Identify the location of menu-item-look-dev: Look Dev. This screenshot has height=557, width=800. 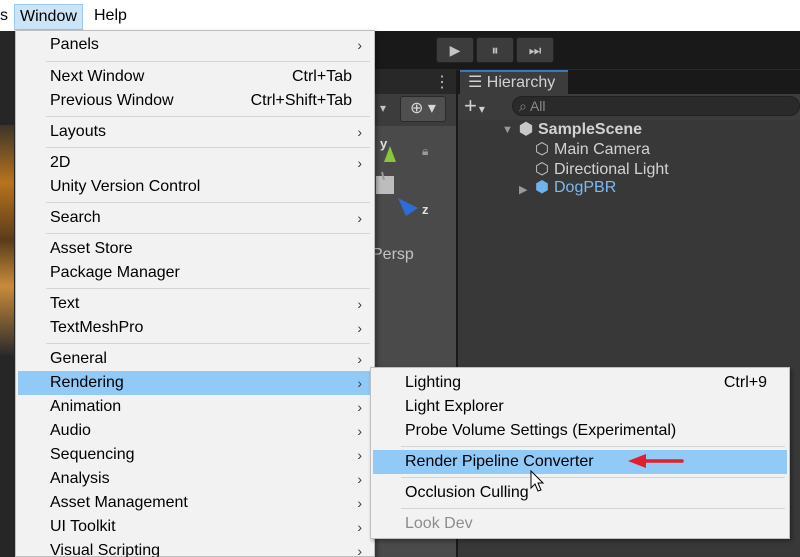
(439, 523).